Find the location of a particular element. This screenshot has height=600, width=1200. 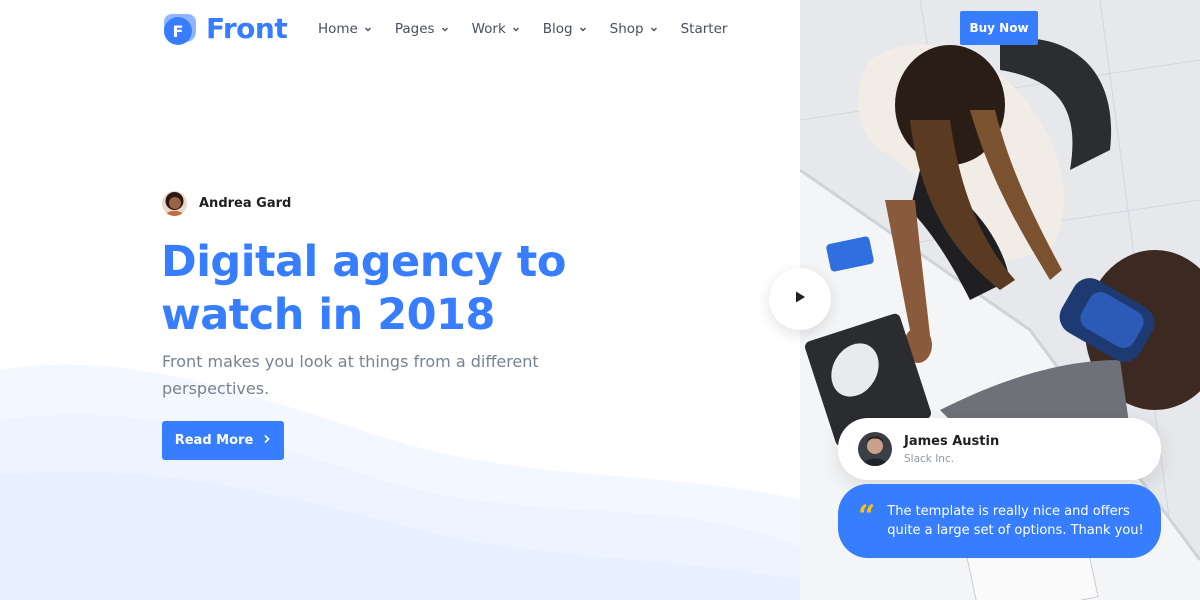

main-nav: Home Pages Work Blog Shop Starter is located at coordinates (533, 29).